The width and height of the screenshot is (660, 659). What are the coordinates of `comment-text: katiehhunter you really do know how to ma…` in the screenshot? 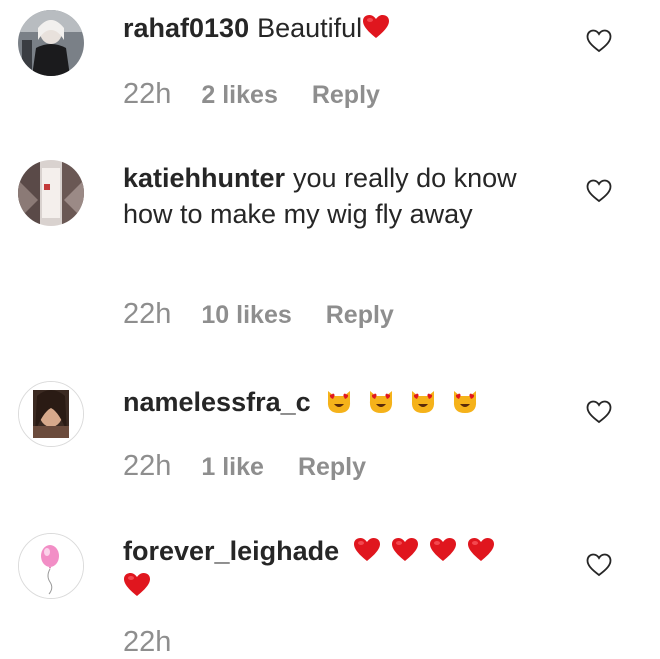 It's located at (333, 196).